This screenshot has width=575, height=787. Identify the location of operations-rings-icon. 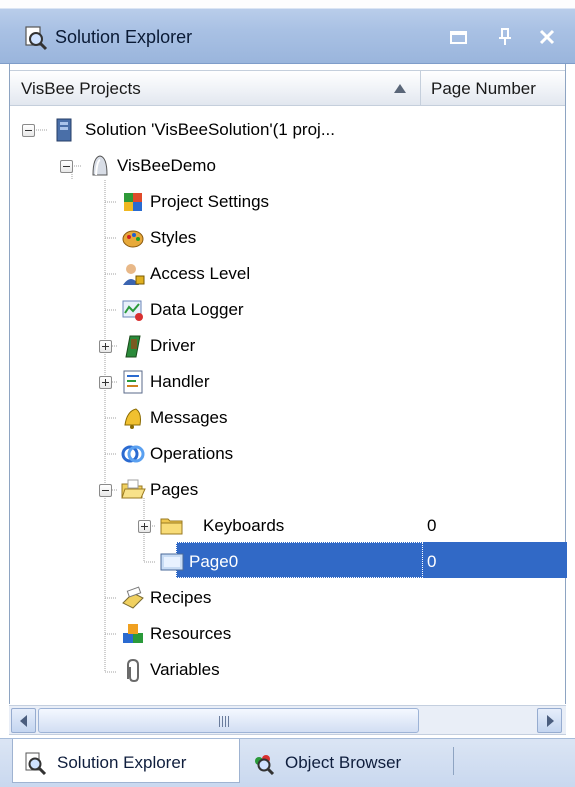
(133, 454).